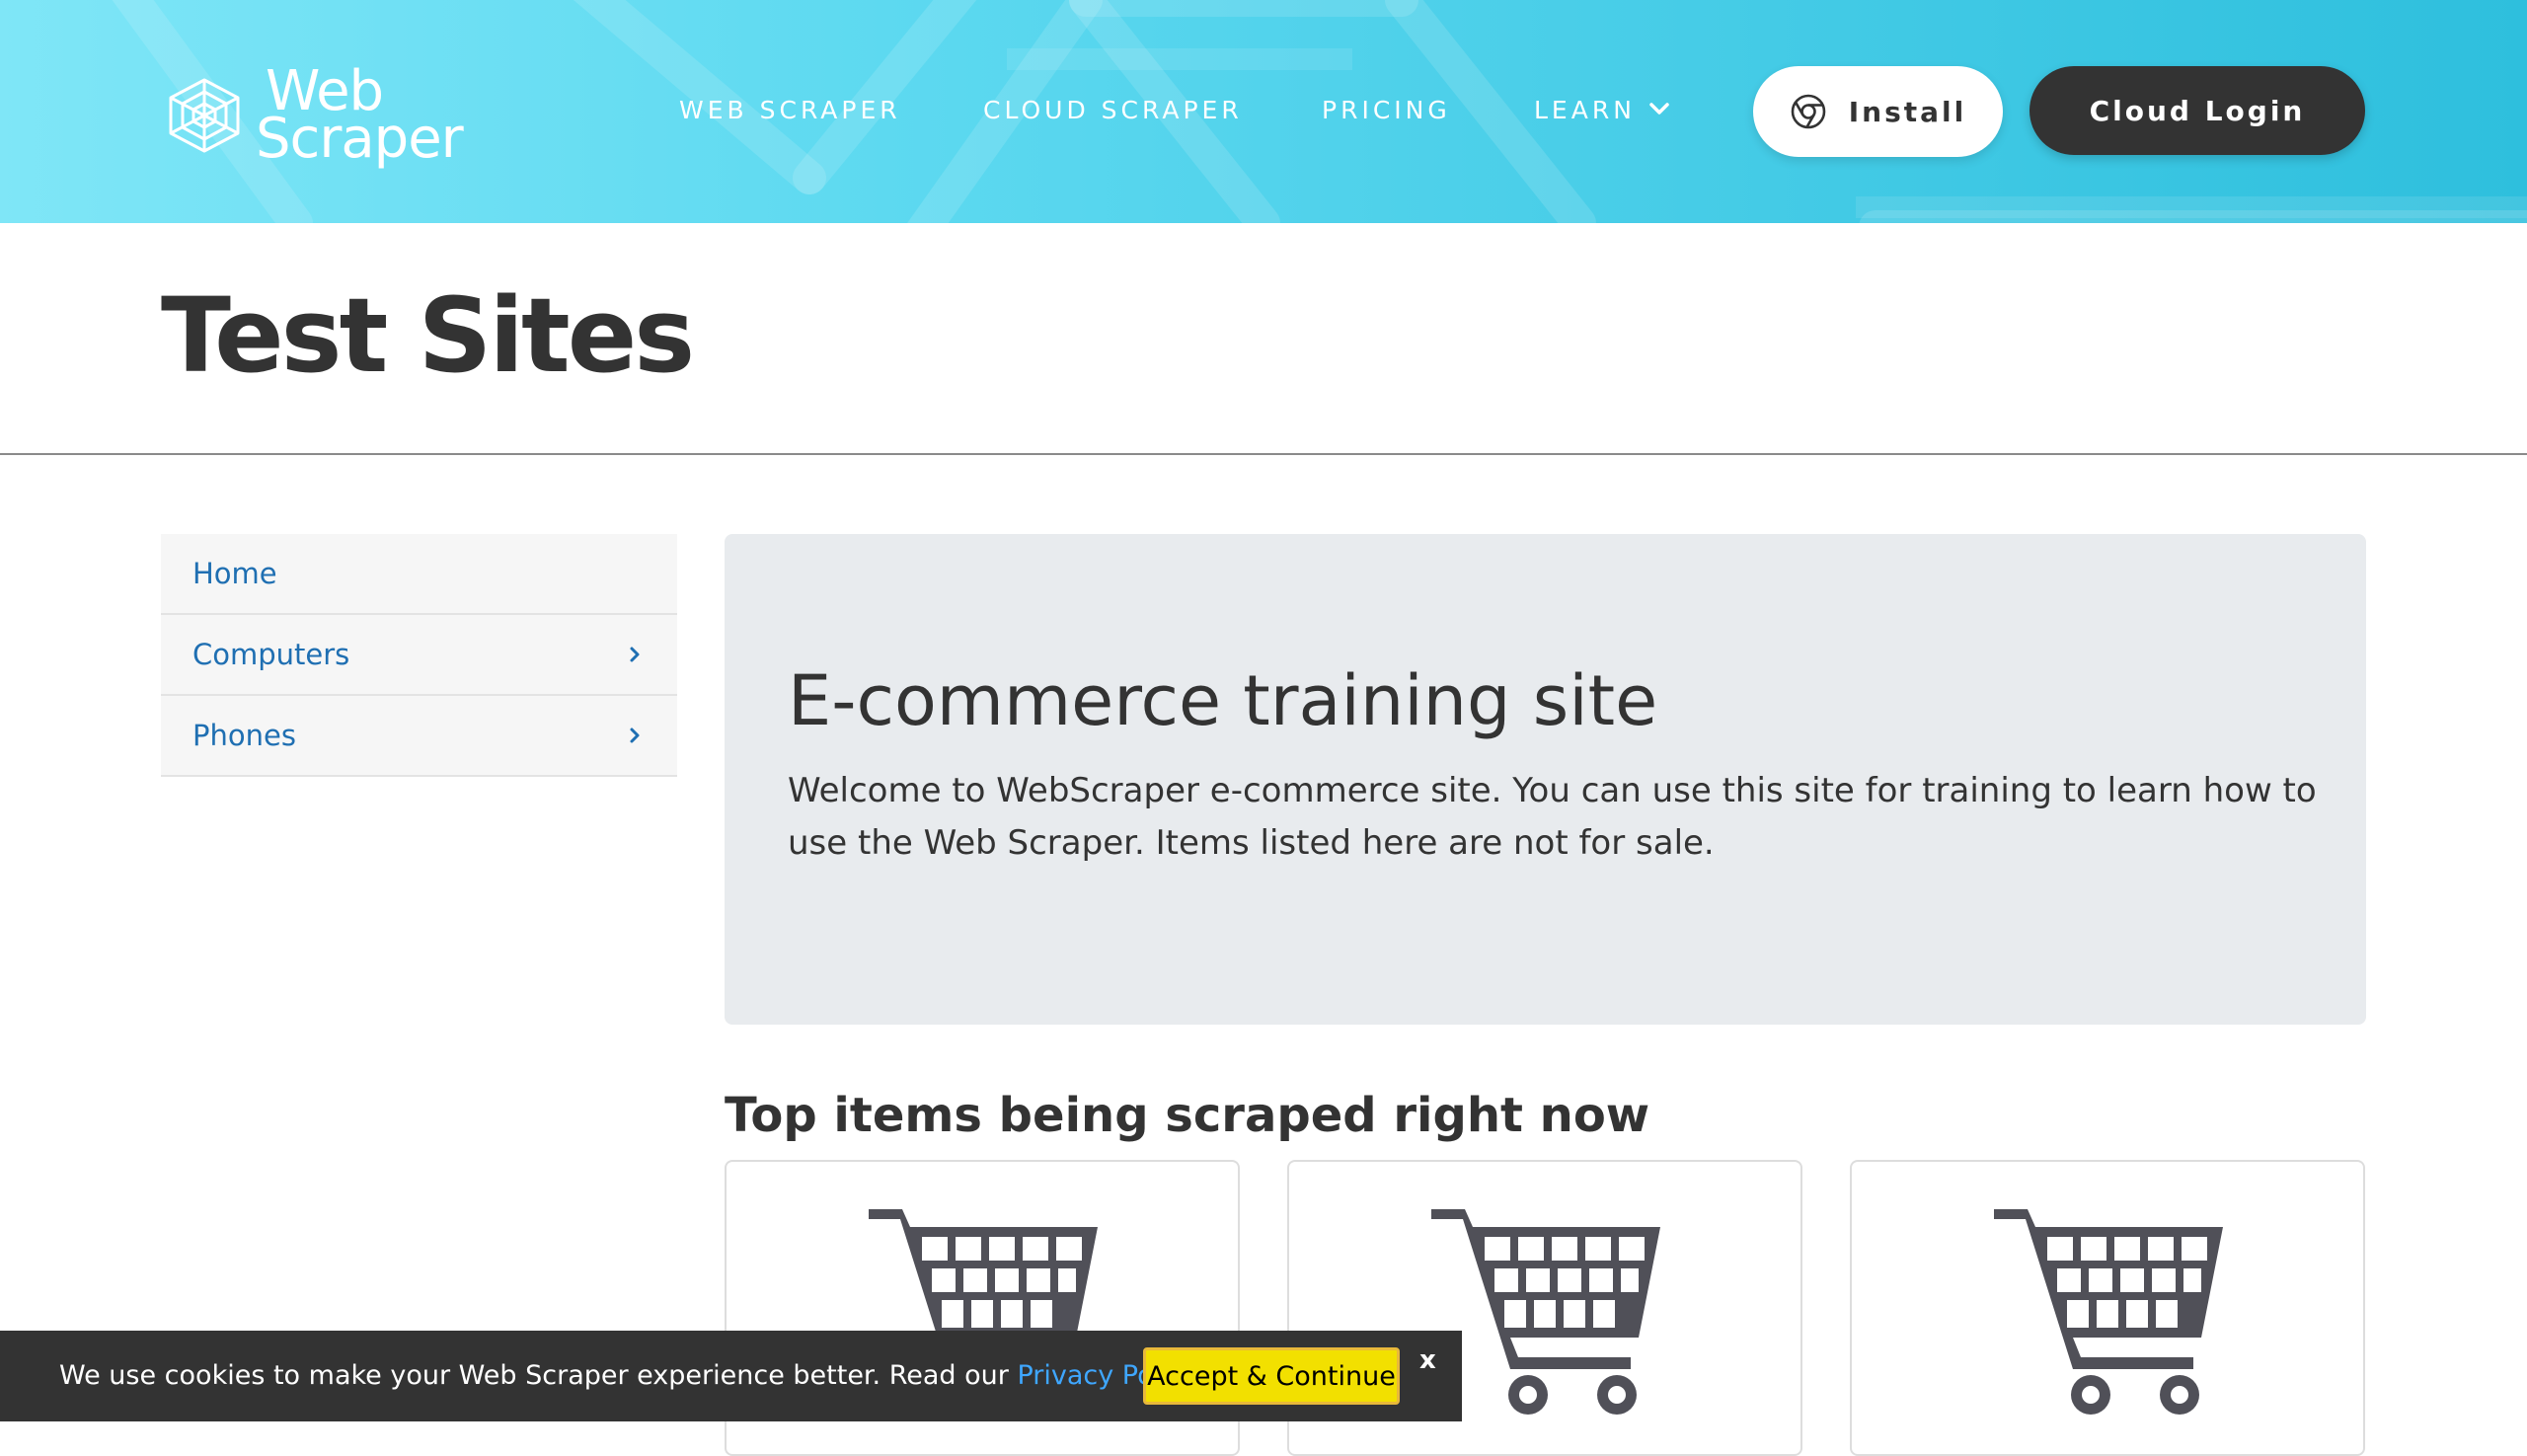 Image resolution: width=2527 pixels, height=1456 pixels. I want to click on cloud-login-button: Cloud Login, so click(2197, 110).